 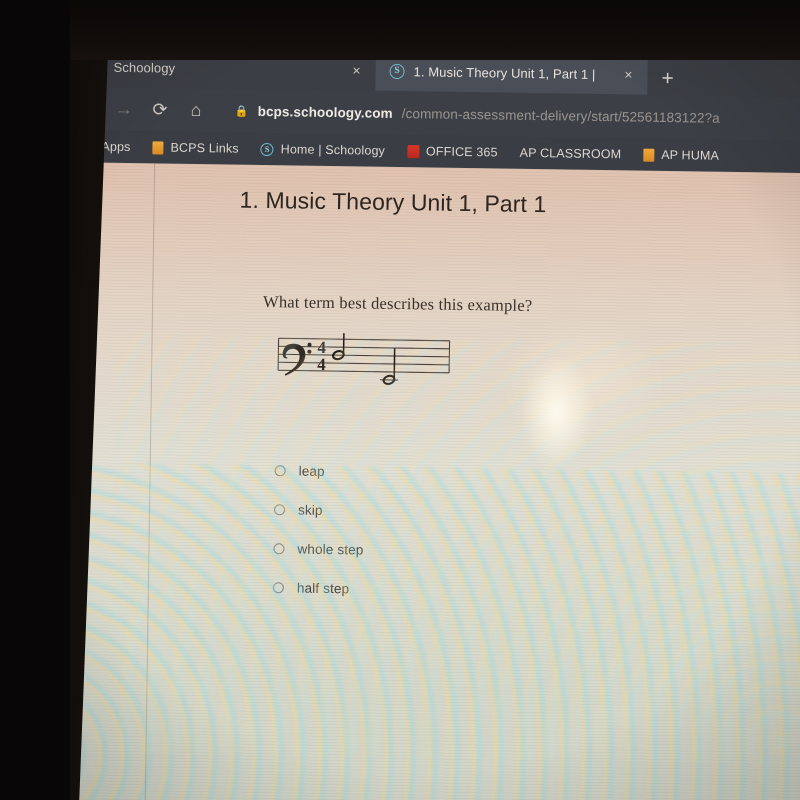 What do you see at coordinates (204, 148) in the screenshot?
I see `bookmark-label: BCPS Links` at bounding box center [204, 148].